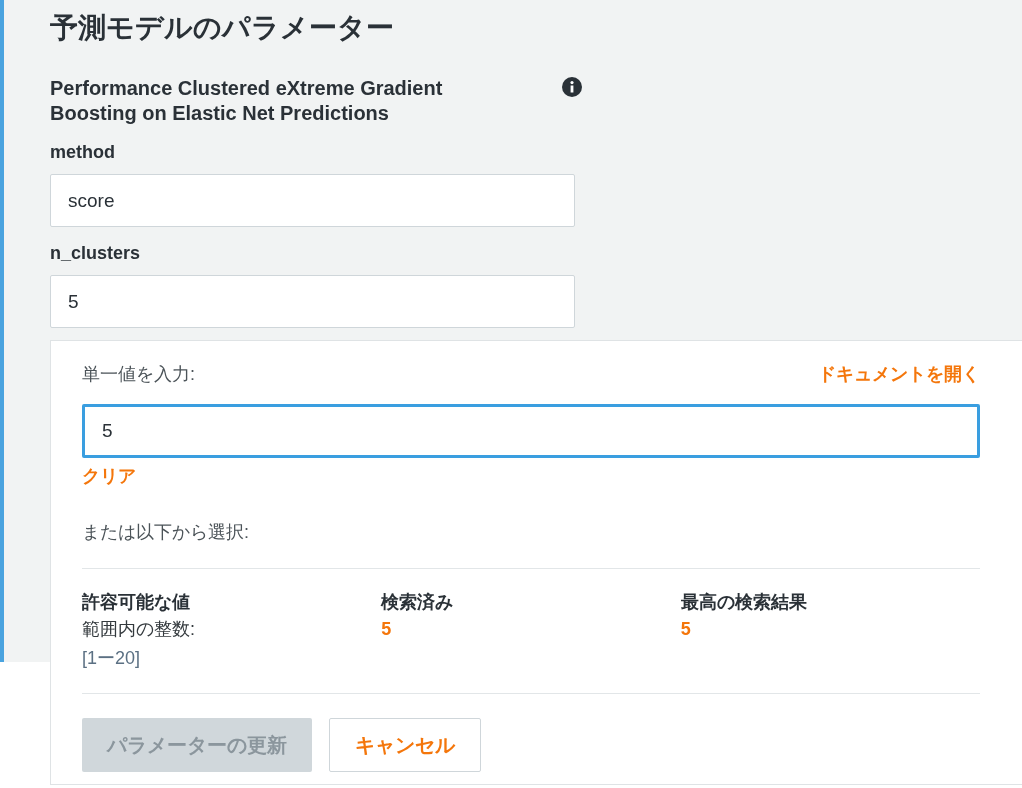  I want to click on cancel-button: キャンセル, so click(405, 745).